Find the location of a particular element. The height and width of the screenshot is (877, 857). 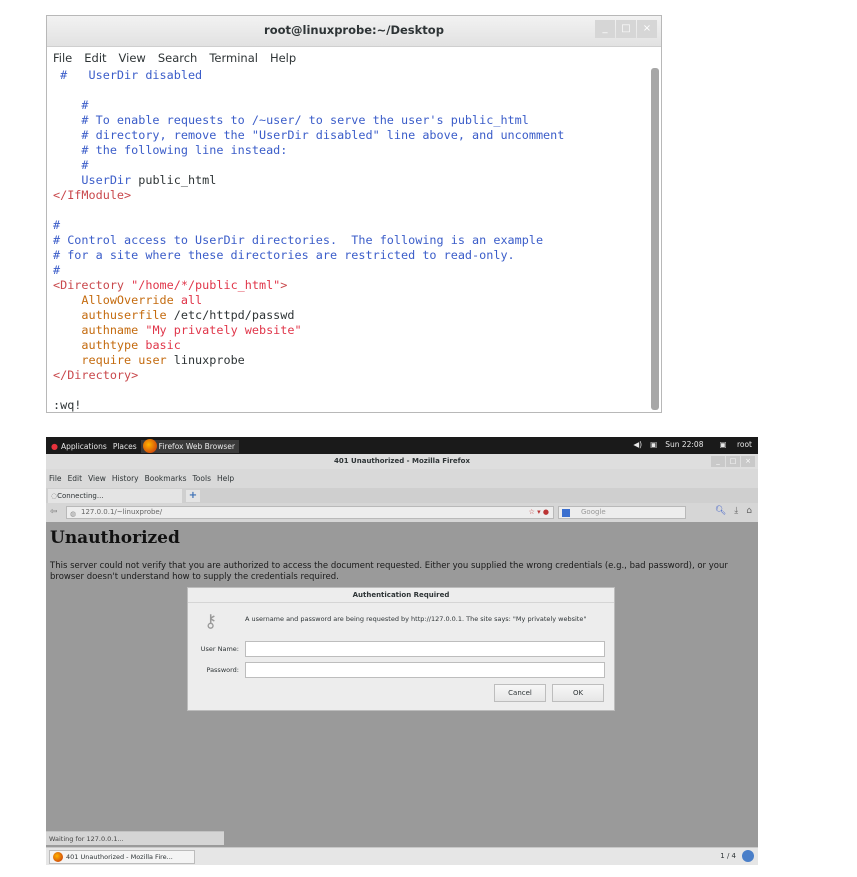

terminal-scrollbar is located at coordinates (655, 239).